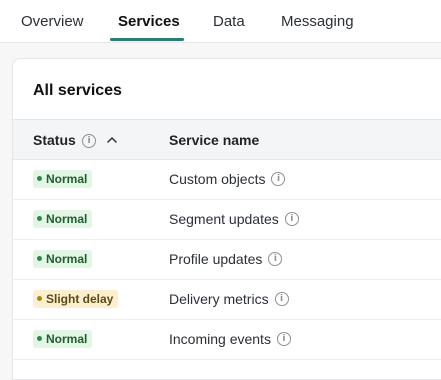  What do you see at coordinates (147, 39) in the screenshot?
I see `active-tab-indicator` at bounding box center [147, 39].